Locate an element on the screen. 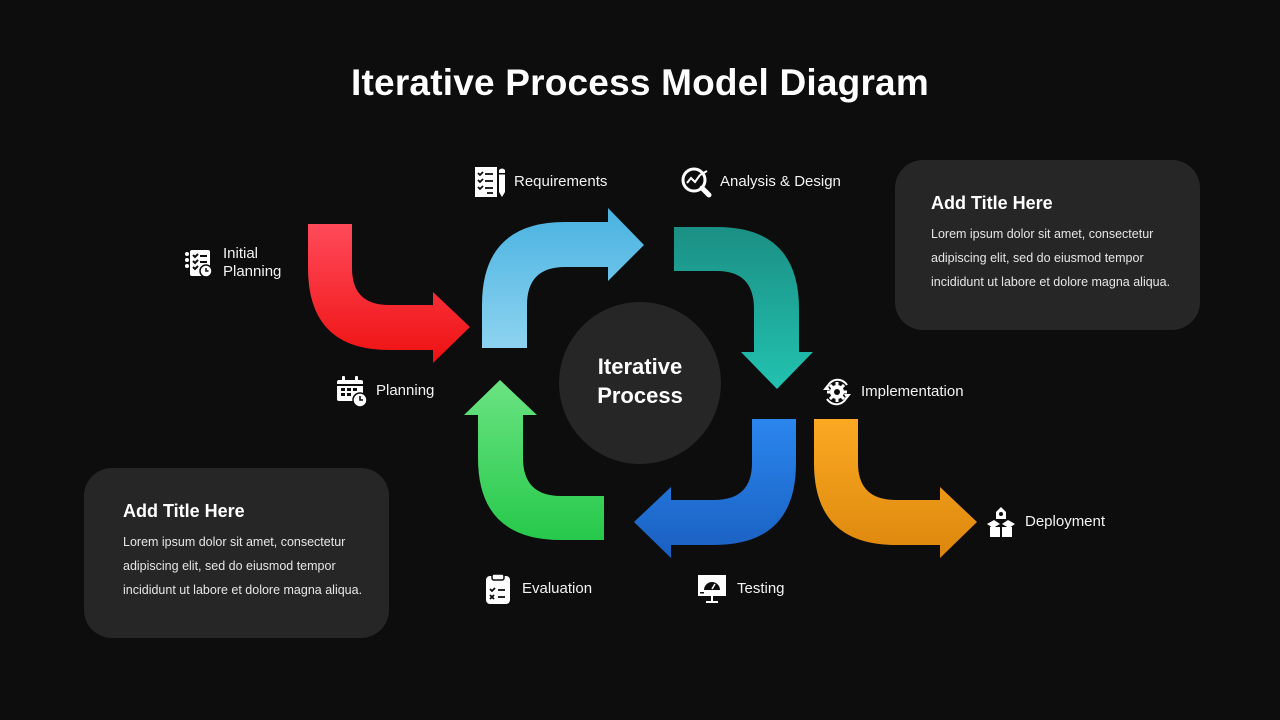 This screenshot has width=1280, height=720. step-label-analysis-design: Analysis & Design is located at coordinates (780, 181).